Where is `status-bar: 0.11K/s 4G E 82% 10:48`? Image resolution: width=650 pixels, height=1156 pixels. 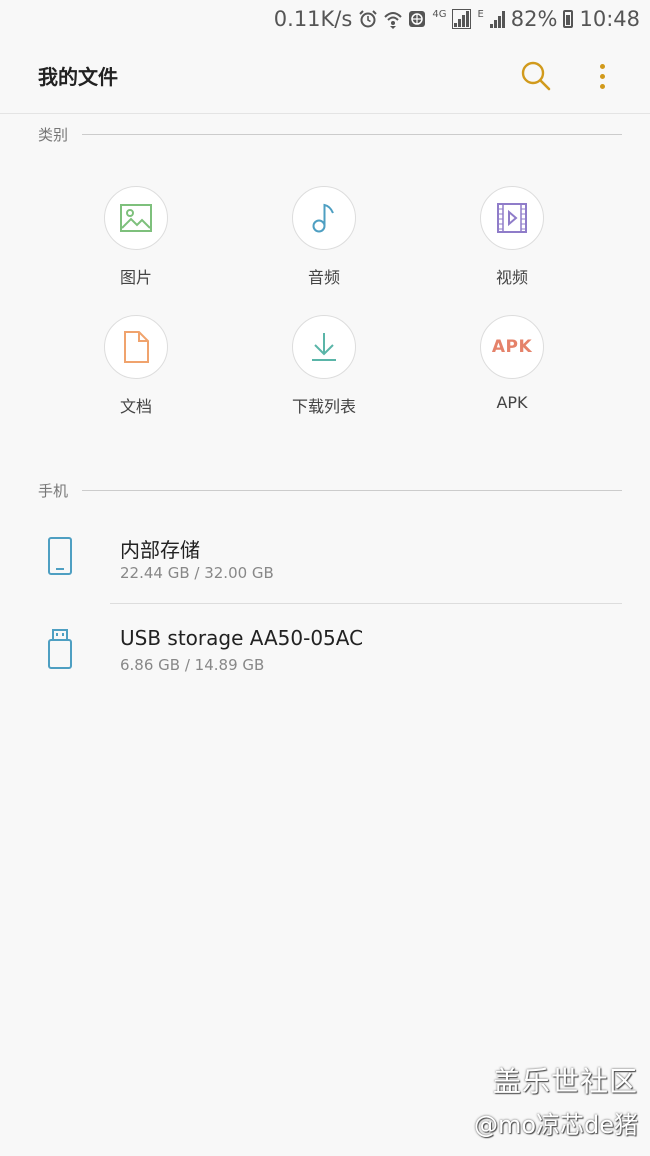 status-bar: 0.11K/s 4G E 82% 10:48 is located at coordinates (325, 19).